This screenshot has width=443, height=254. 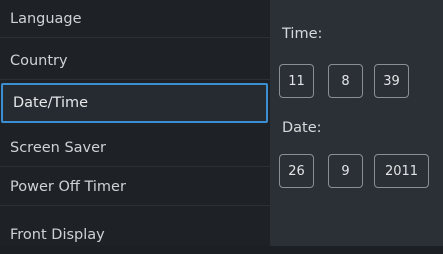 I want to click on menu-item-language: Language, so click(x=135, y=19).